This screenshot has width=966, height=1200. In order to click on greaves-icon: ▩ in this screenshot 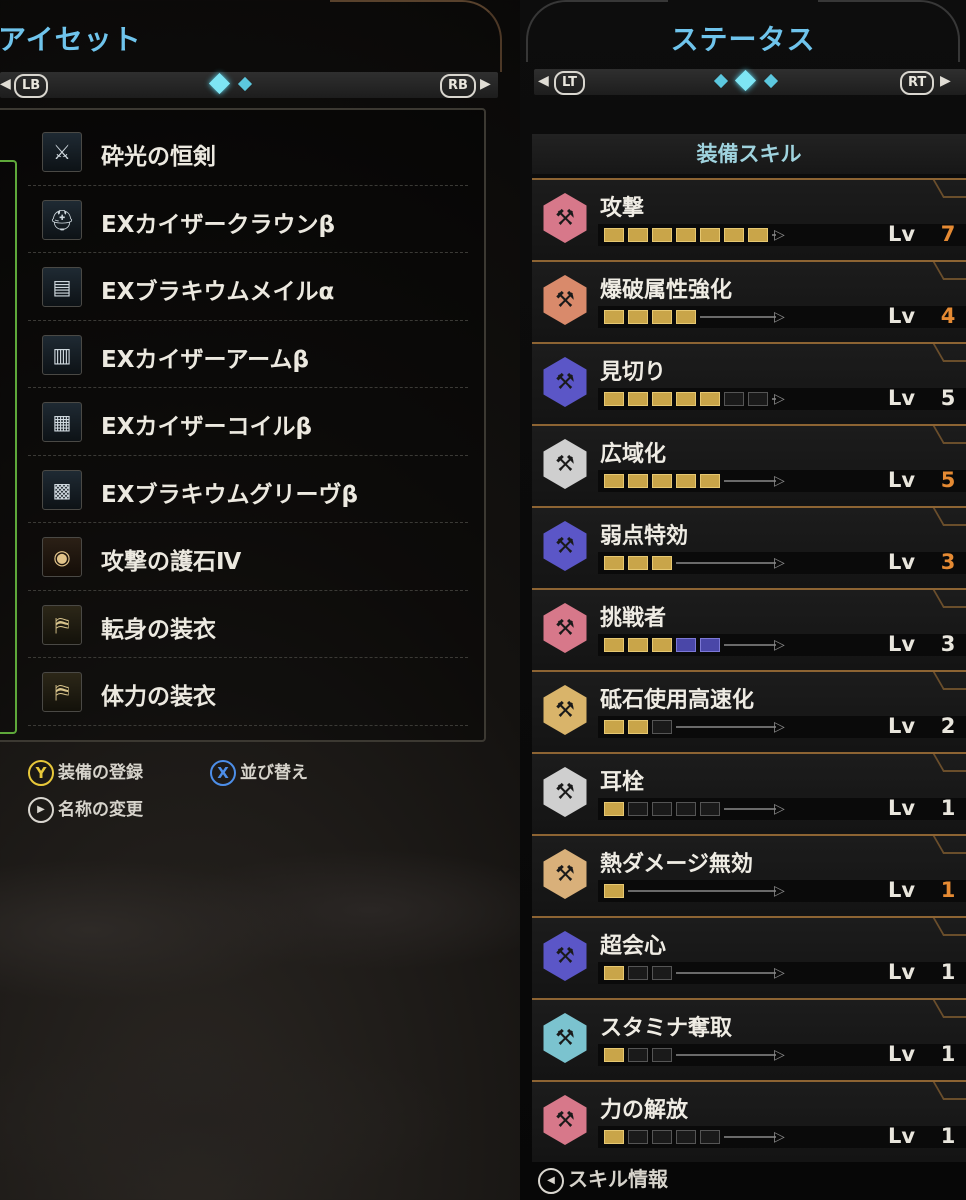, I will do `click(62, 489)`.